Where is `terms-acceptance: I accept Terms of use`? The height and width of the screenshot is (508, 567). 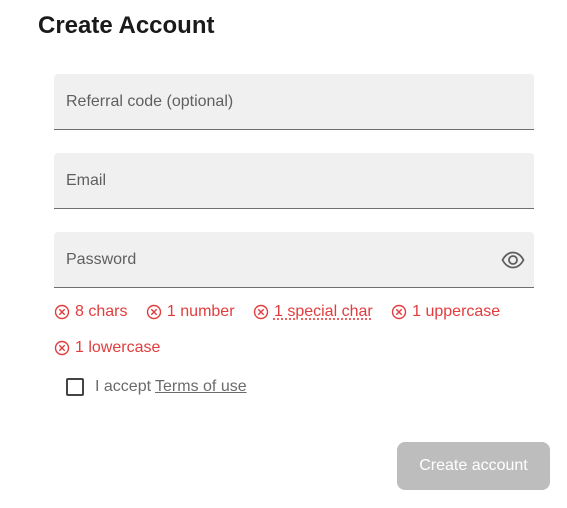 terms-acceptance: I accept Terms of use is located at coordinates (156, 387).